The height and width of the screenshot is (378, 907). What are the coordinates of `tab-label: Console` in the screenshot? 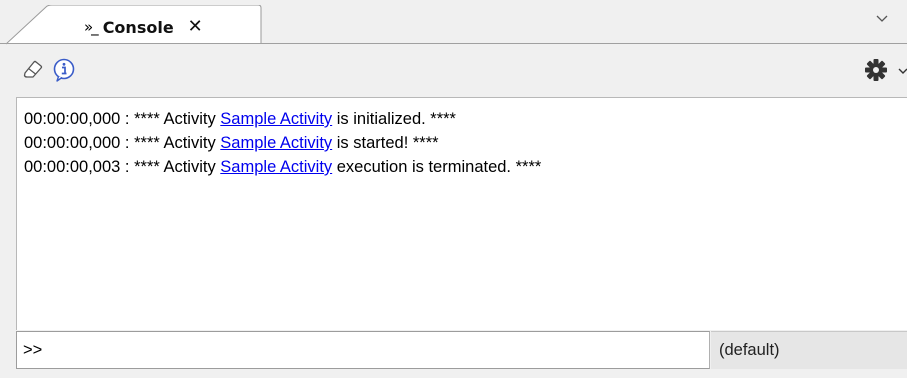 It's located at (138, 27).